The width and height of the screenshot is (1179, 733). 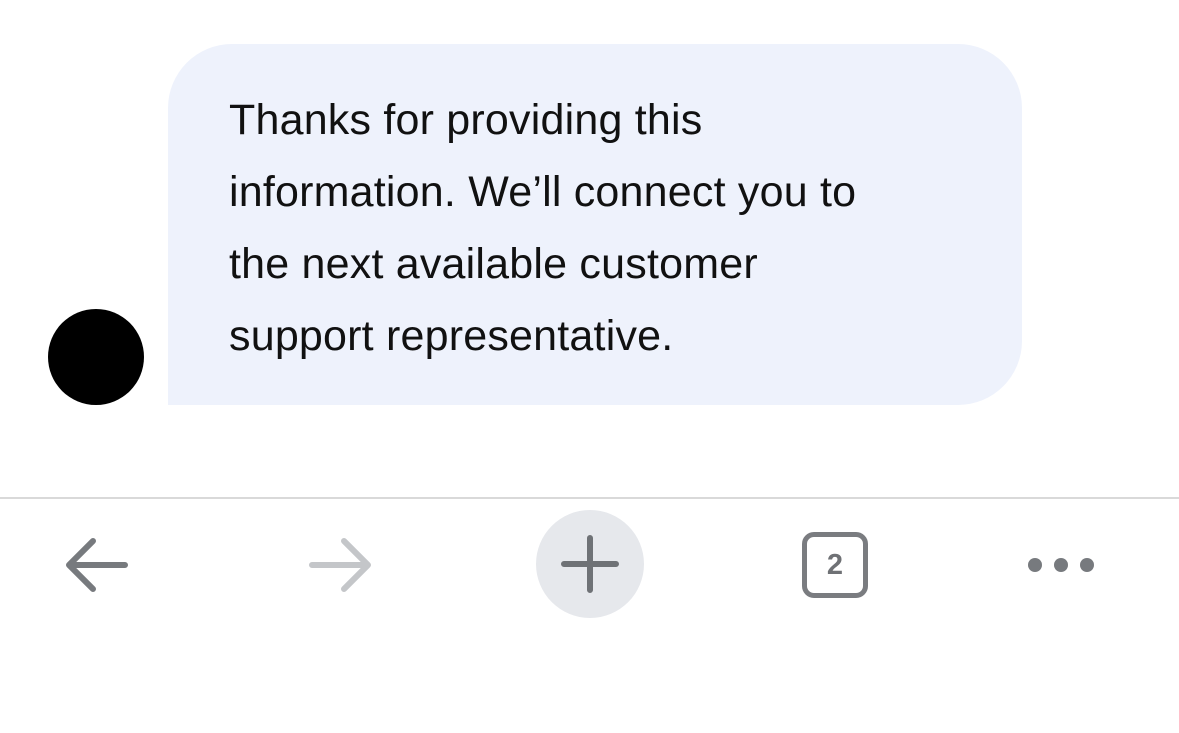 I want to click on message-line: information. We’ll connect you to, so click(x=543, y=192).